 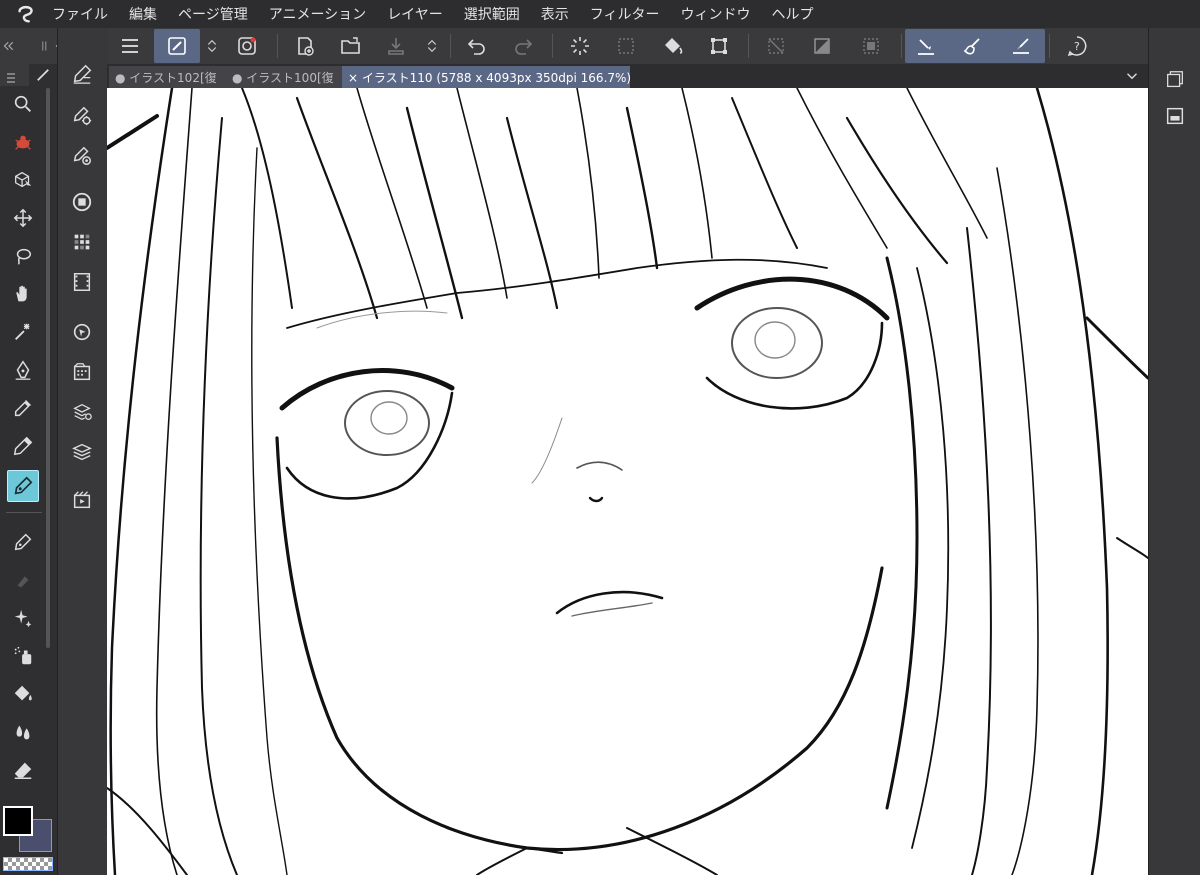 I want to click on blend-icon, so click(x=23, y=580).